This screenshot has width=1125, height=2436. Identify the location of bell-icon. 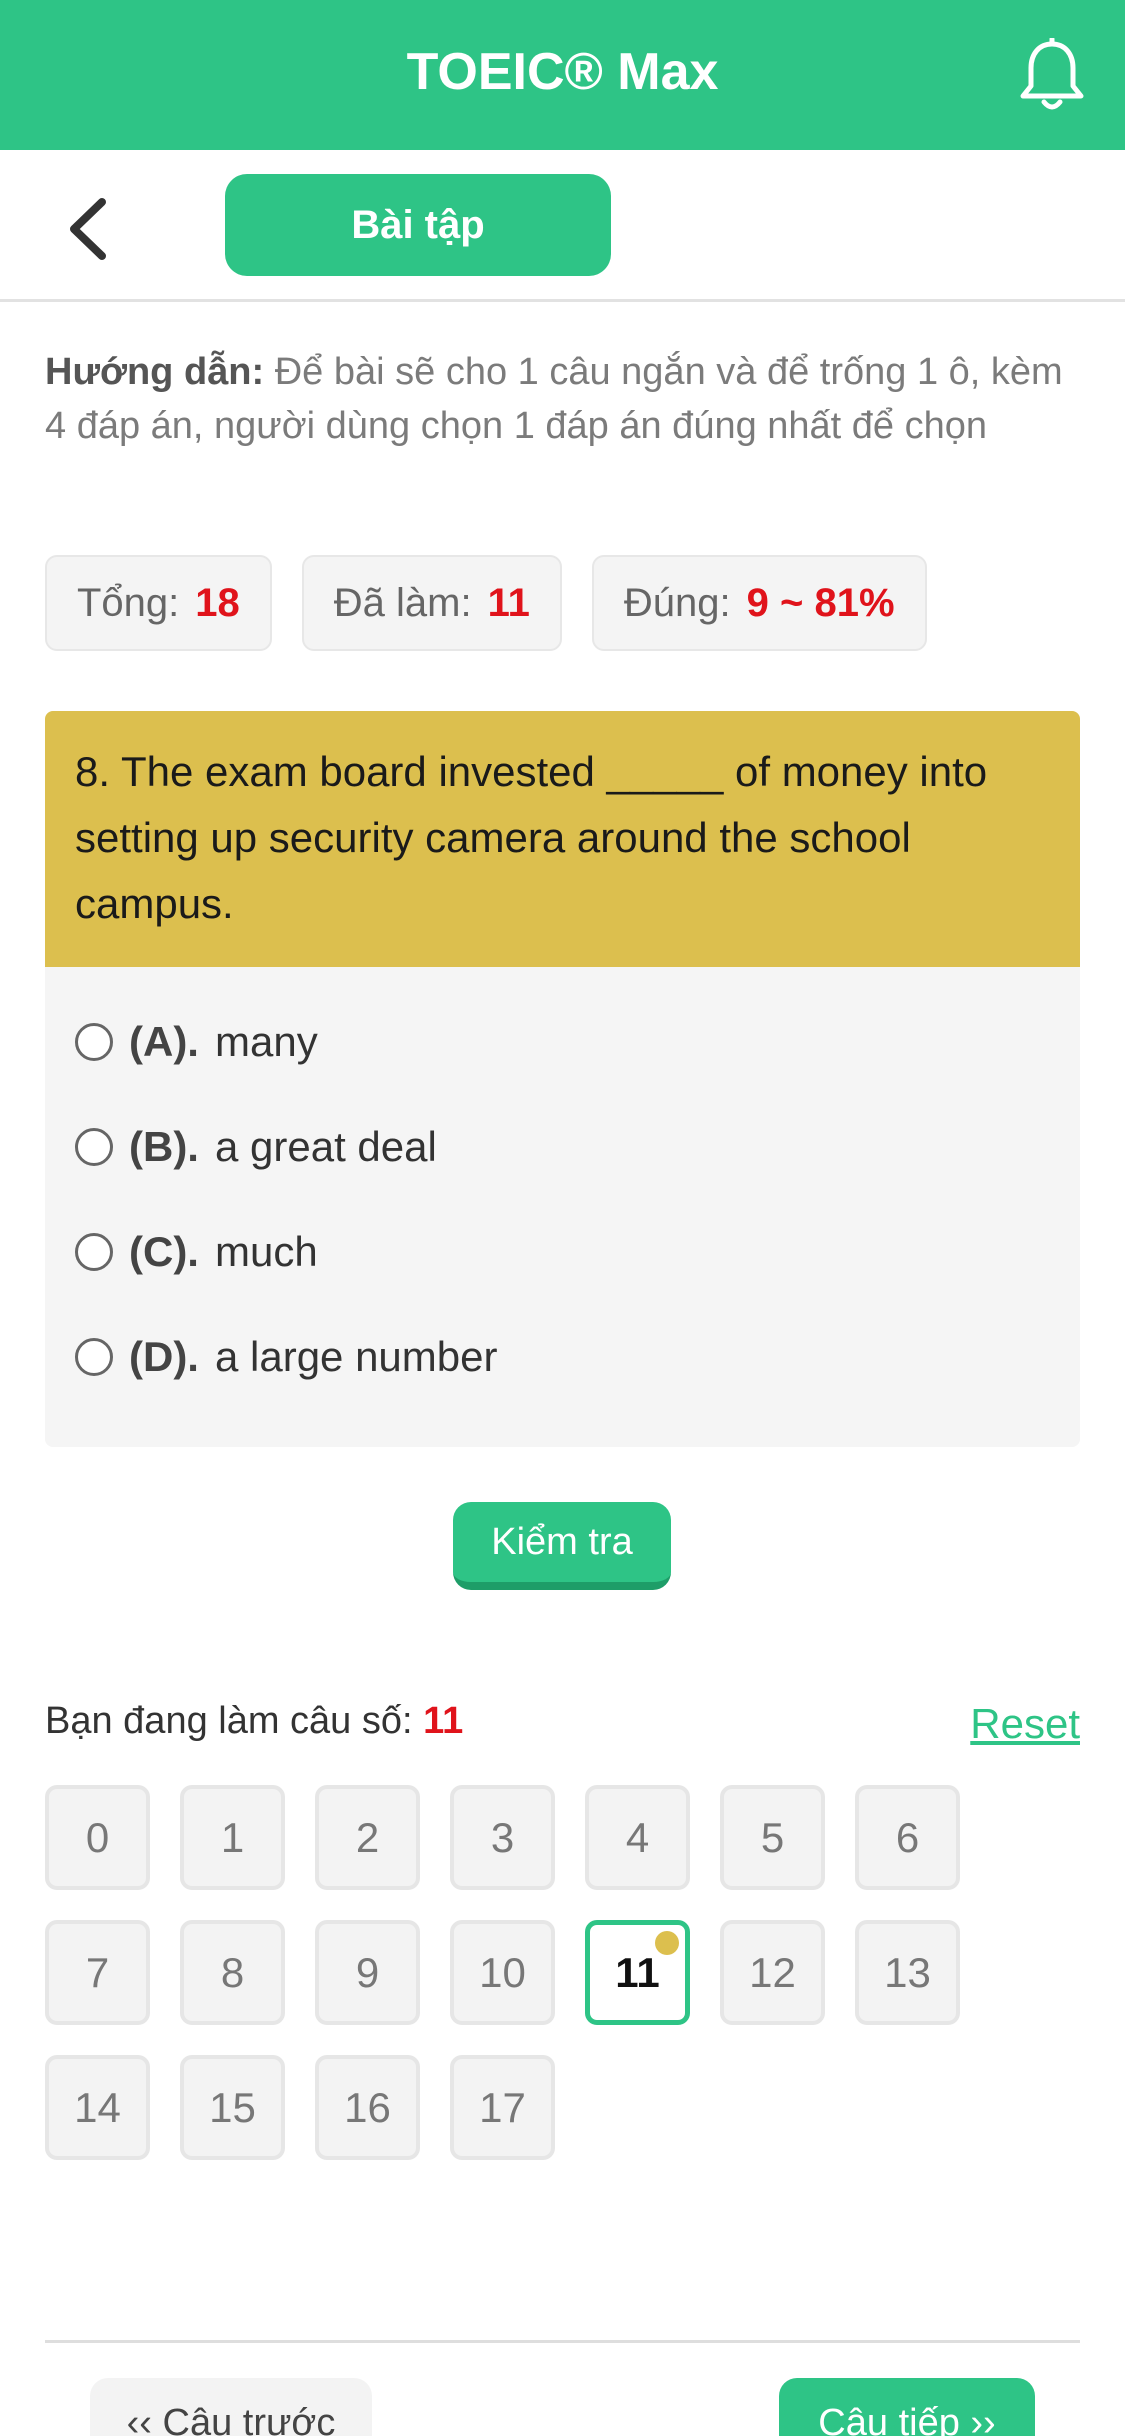
(1052, 76).